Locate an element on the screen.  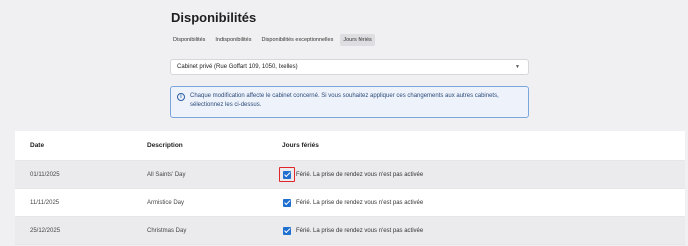
row-date: 01/11/2025 is located at coordinates (45, 174).